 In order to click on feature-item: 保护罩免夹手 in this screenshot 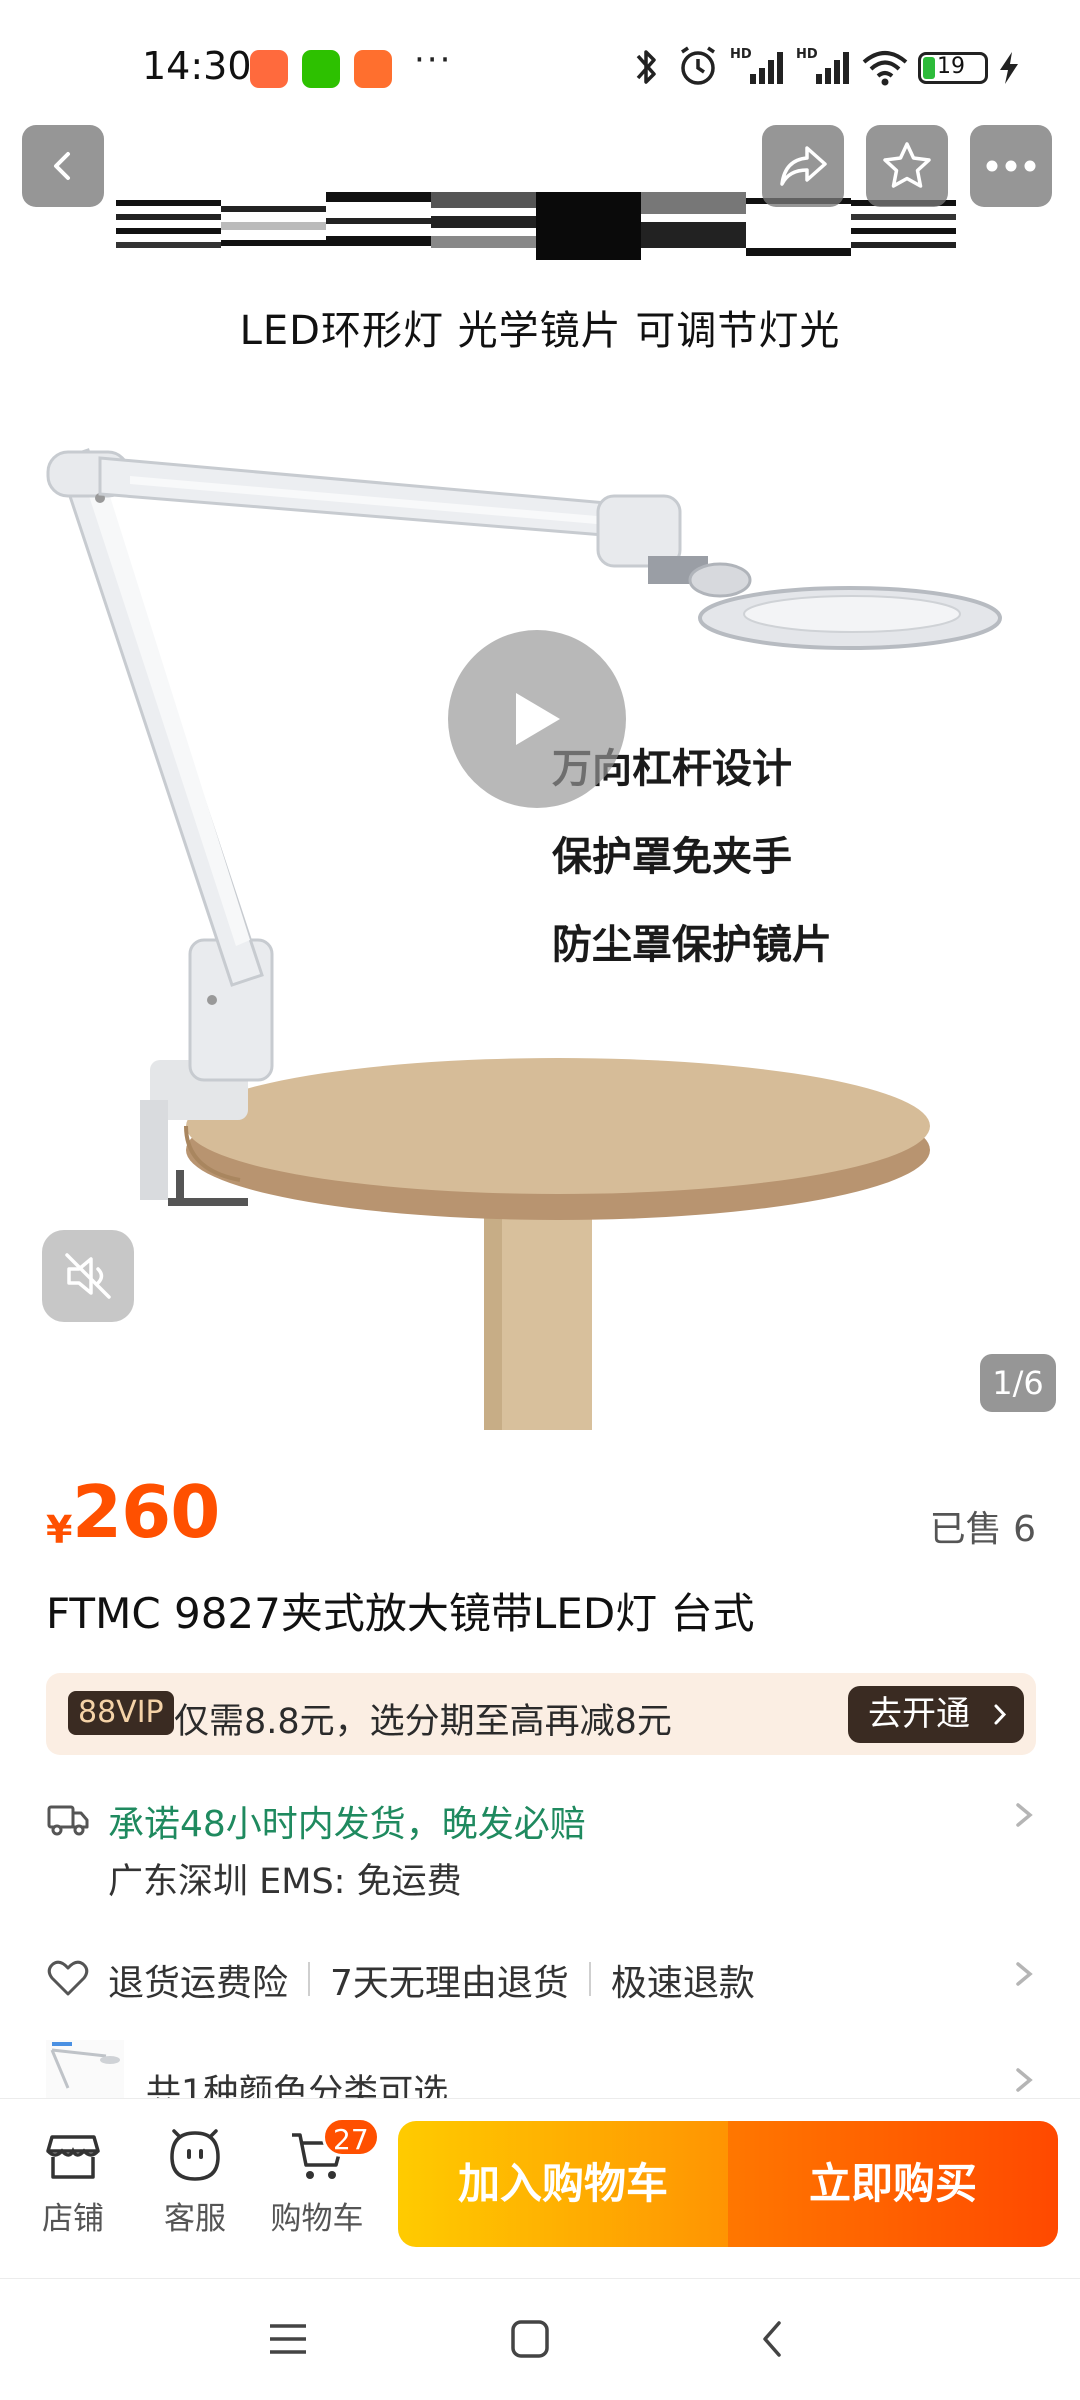, I will do `click(672, 857)`.